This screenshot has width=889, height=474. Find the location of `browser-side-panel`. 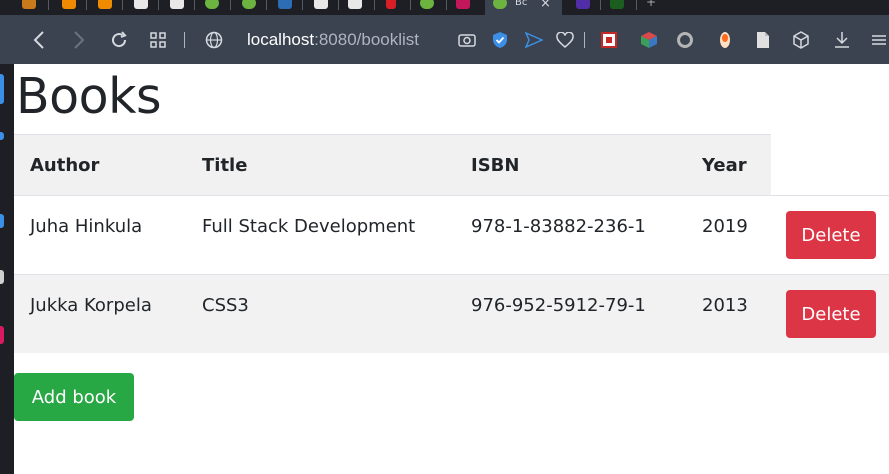

browser-side-panel is located at coordinates (7, 269).